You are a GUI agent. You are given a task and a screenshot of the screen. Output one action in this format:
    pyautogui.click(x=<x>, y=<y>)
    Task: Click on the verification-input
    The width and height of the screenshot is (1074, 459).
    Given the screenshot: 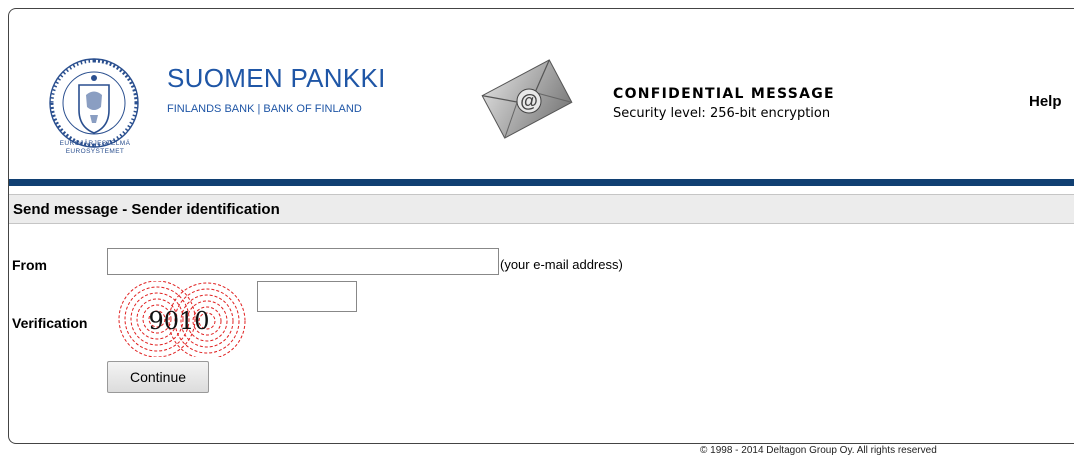 What is the action you would take?
    pyautogui.click(x=307, y=296)
    